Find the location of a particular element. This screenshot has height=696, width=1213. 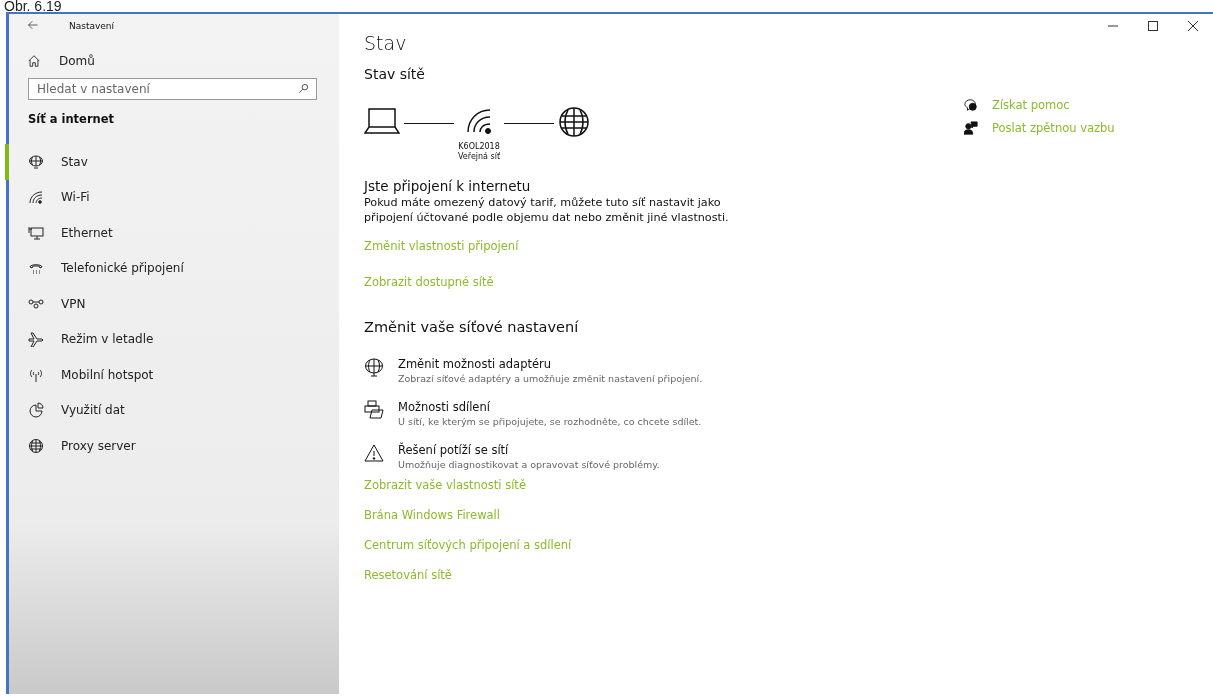

nav-item: Telefonické připojení is located at coordinates (172, 268).